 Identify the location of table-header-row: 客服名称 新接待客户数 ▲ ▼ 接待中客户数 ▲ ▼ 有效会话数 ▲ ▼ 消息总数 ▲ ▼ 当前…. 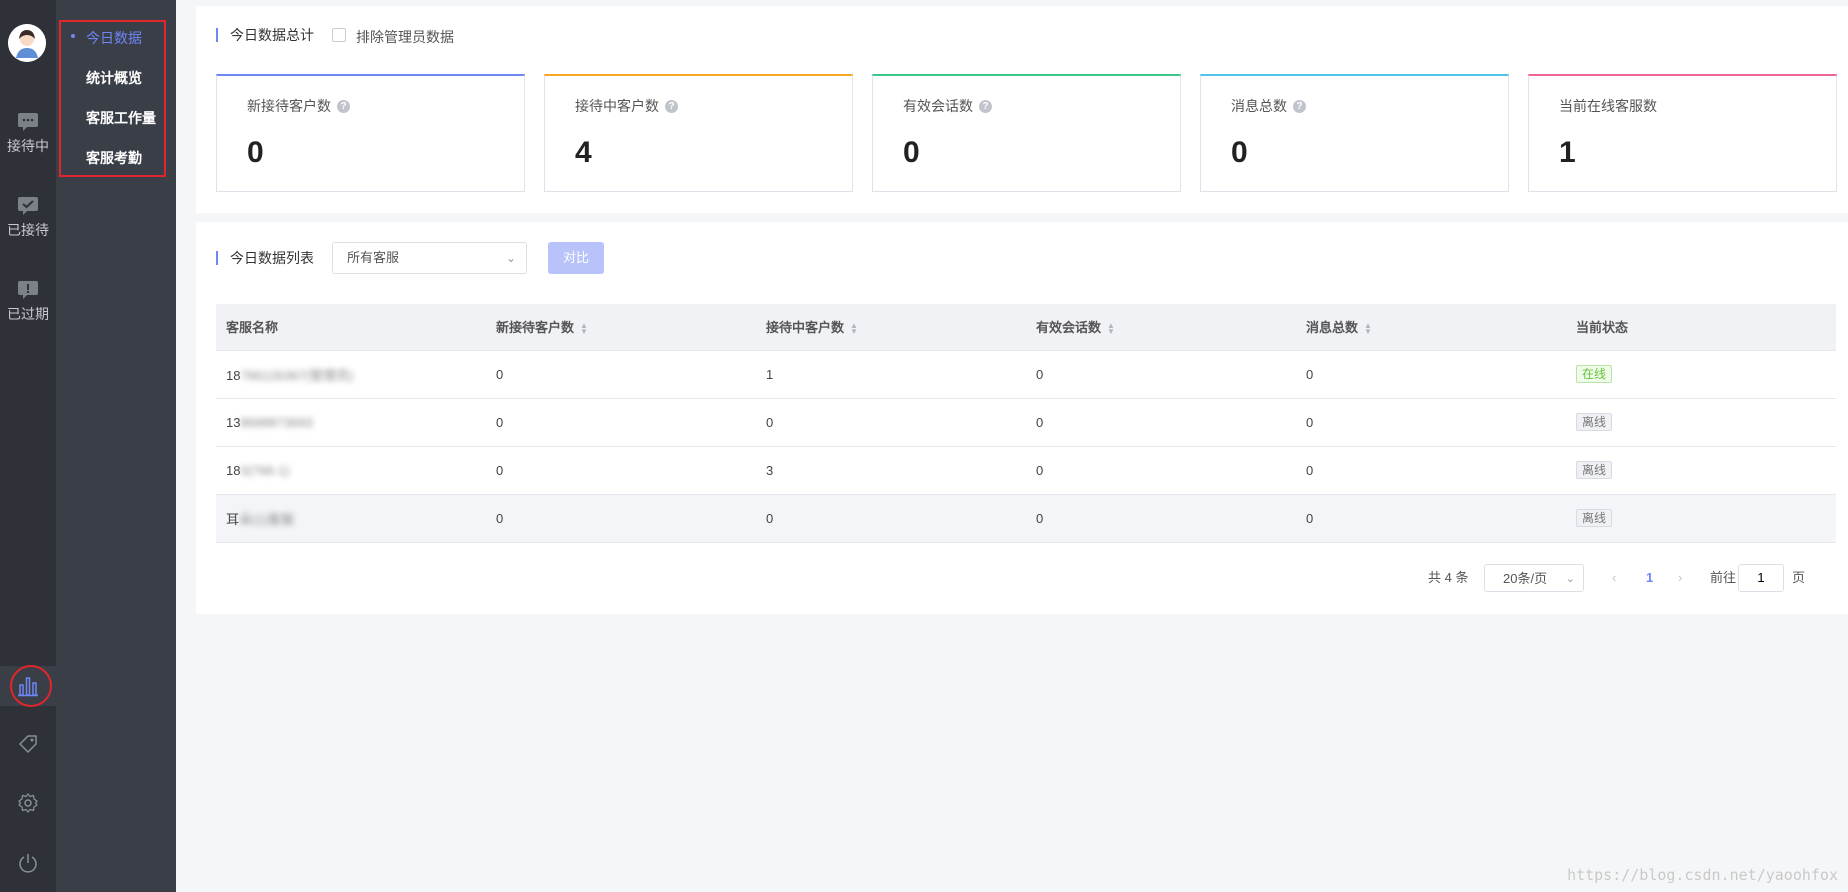
(1026, 327).